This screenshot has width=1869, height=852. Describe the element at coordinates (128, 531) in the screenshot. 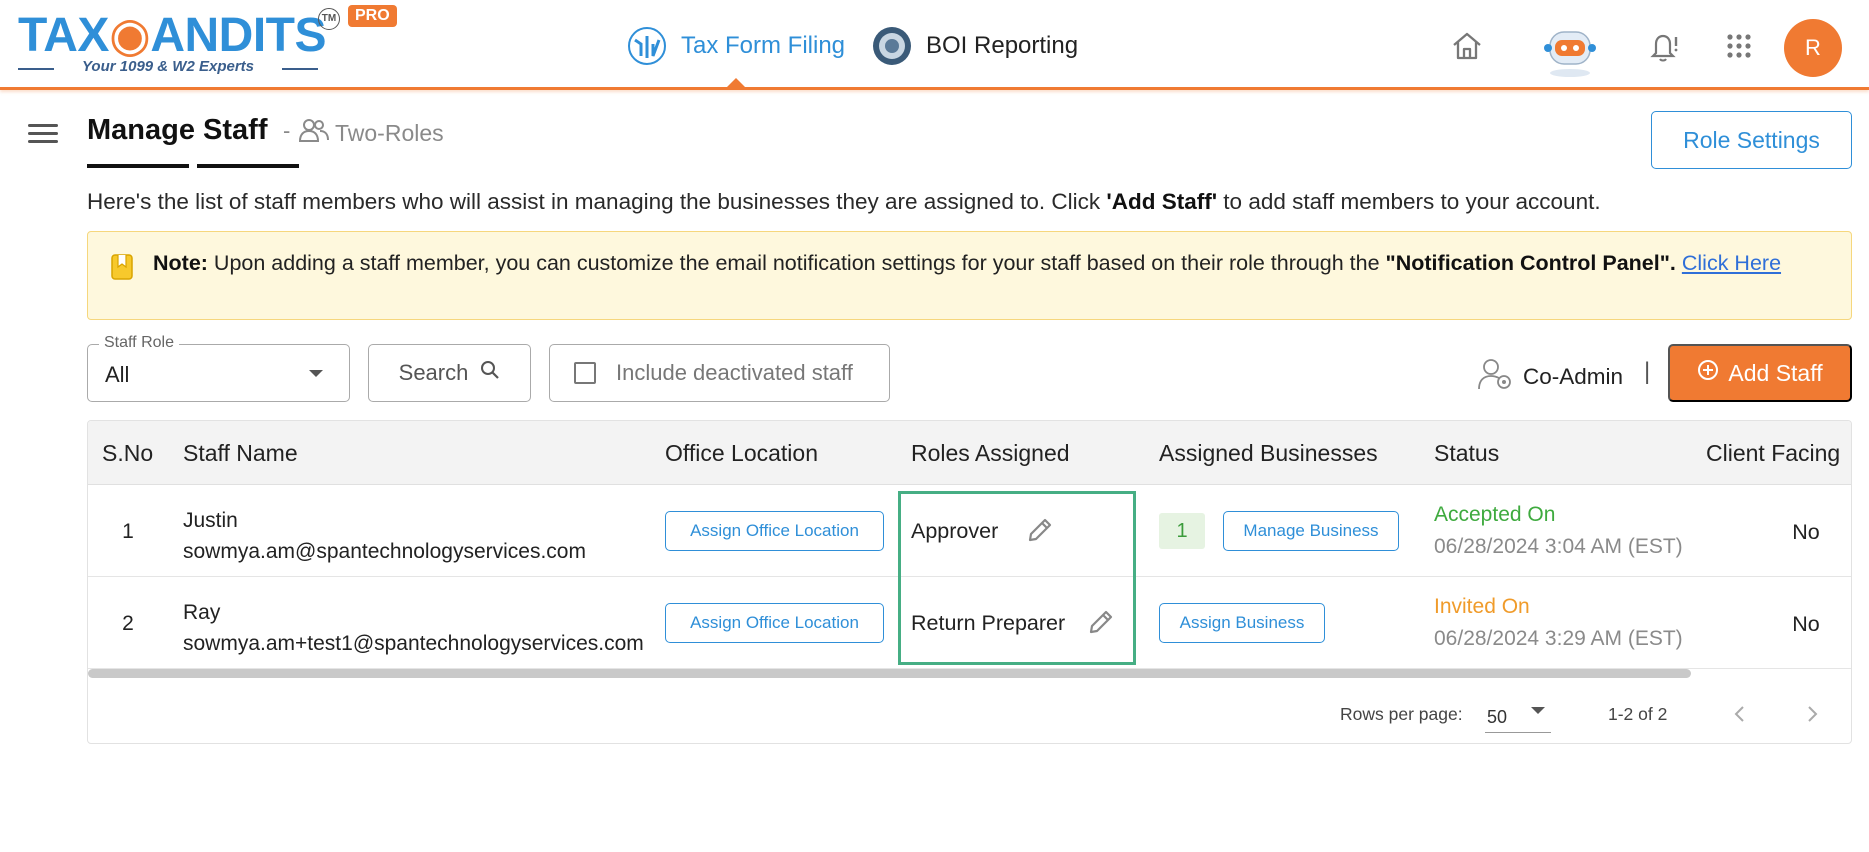

I see `row-sno: 1` at that location.